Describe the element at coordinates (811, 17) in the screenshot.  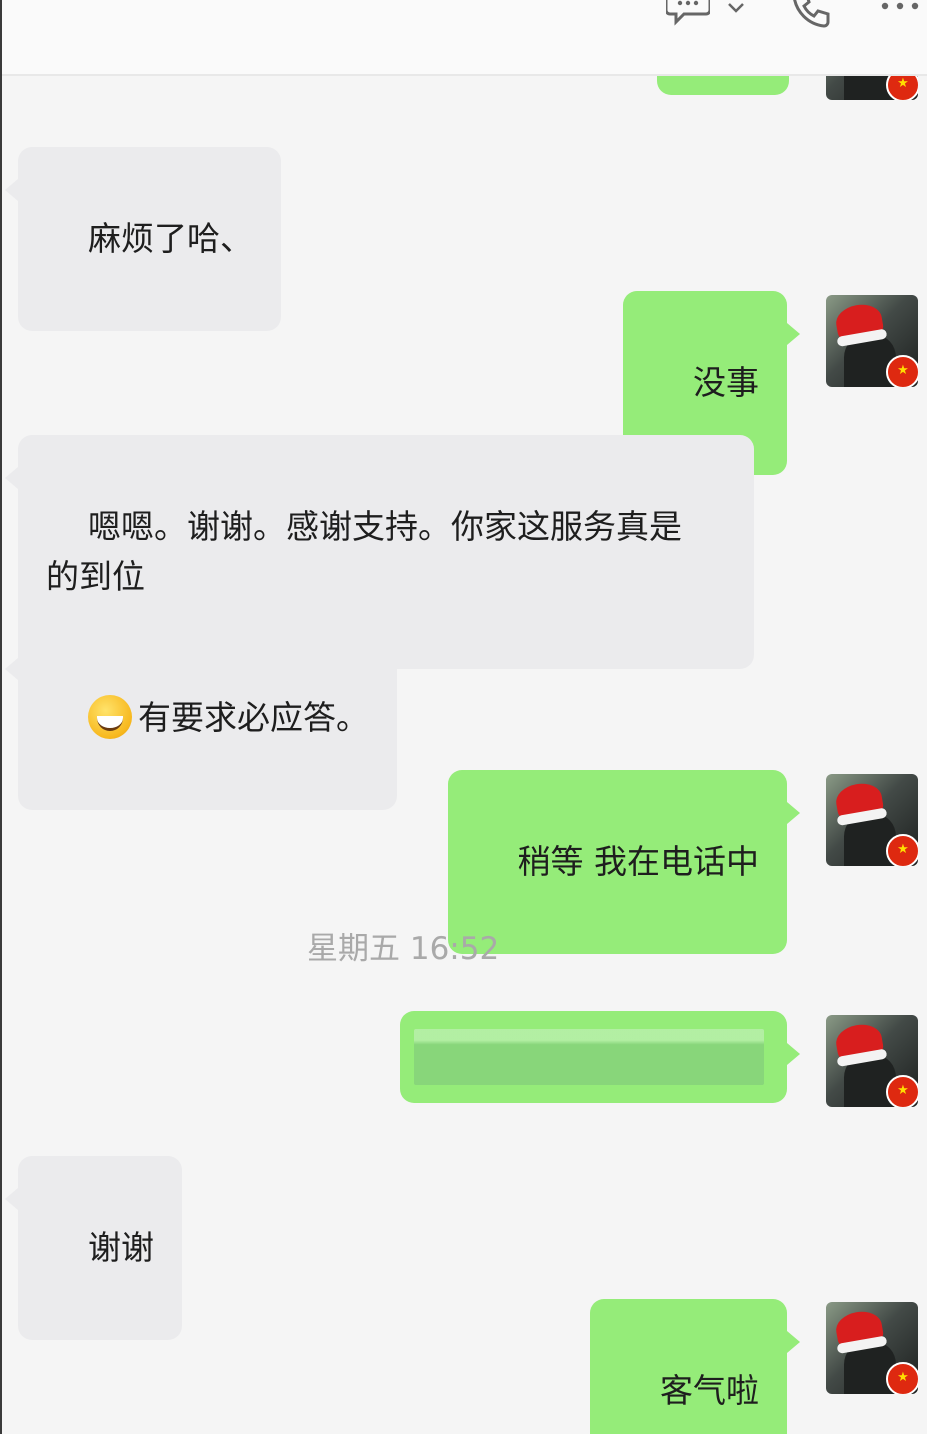
I see `phone-icon` at that location.